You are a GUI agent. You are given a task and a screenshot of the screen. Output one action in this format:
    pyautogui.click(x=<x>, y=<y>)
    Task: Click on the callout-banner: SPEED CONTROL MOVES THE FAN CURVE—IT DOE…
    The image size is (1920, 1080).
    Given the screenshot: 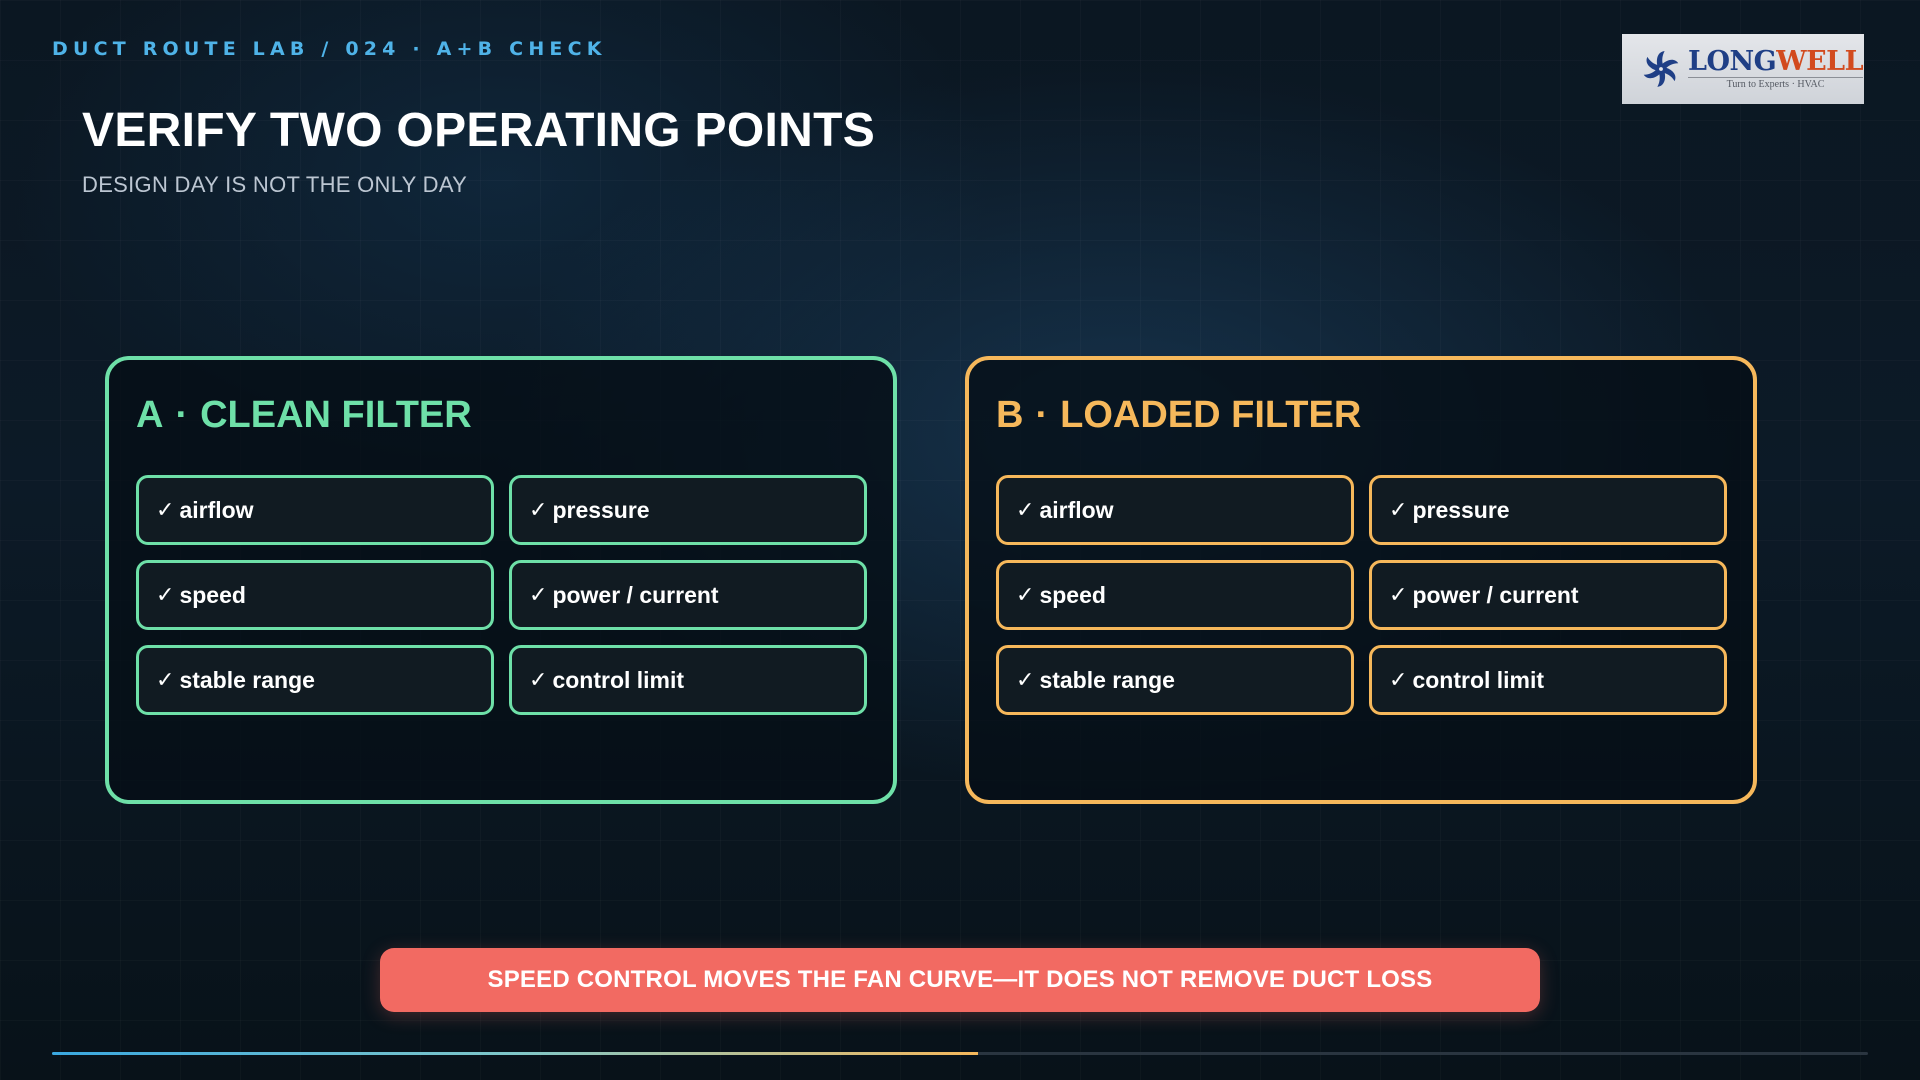 What is the action you would take?
    pyautogui.click(x=960, y=980)
    